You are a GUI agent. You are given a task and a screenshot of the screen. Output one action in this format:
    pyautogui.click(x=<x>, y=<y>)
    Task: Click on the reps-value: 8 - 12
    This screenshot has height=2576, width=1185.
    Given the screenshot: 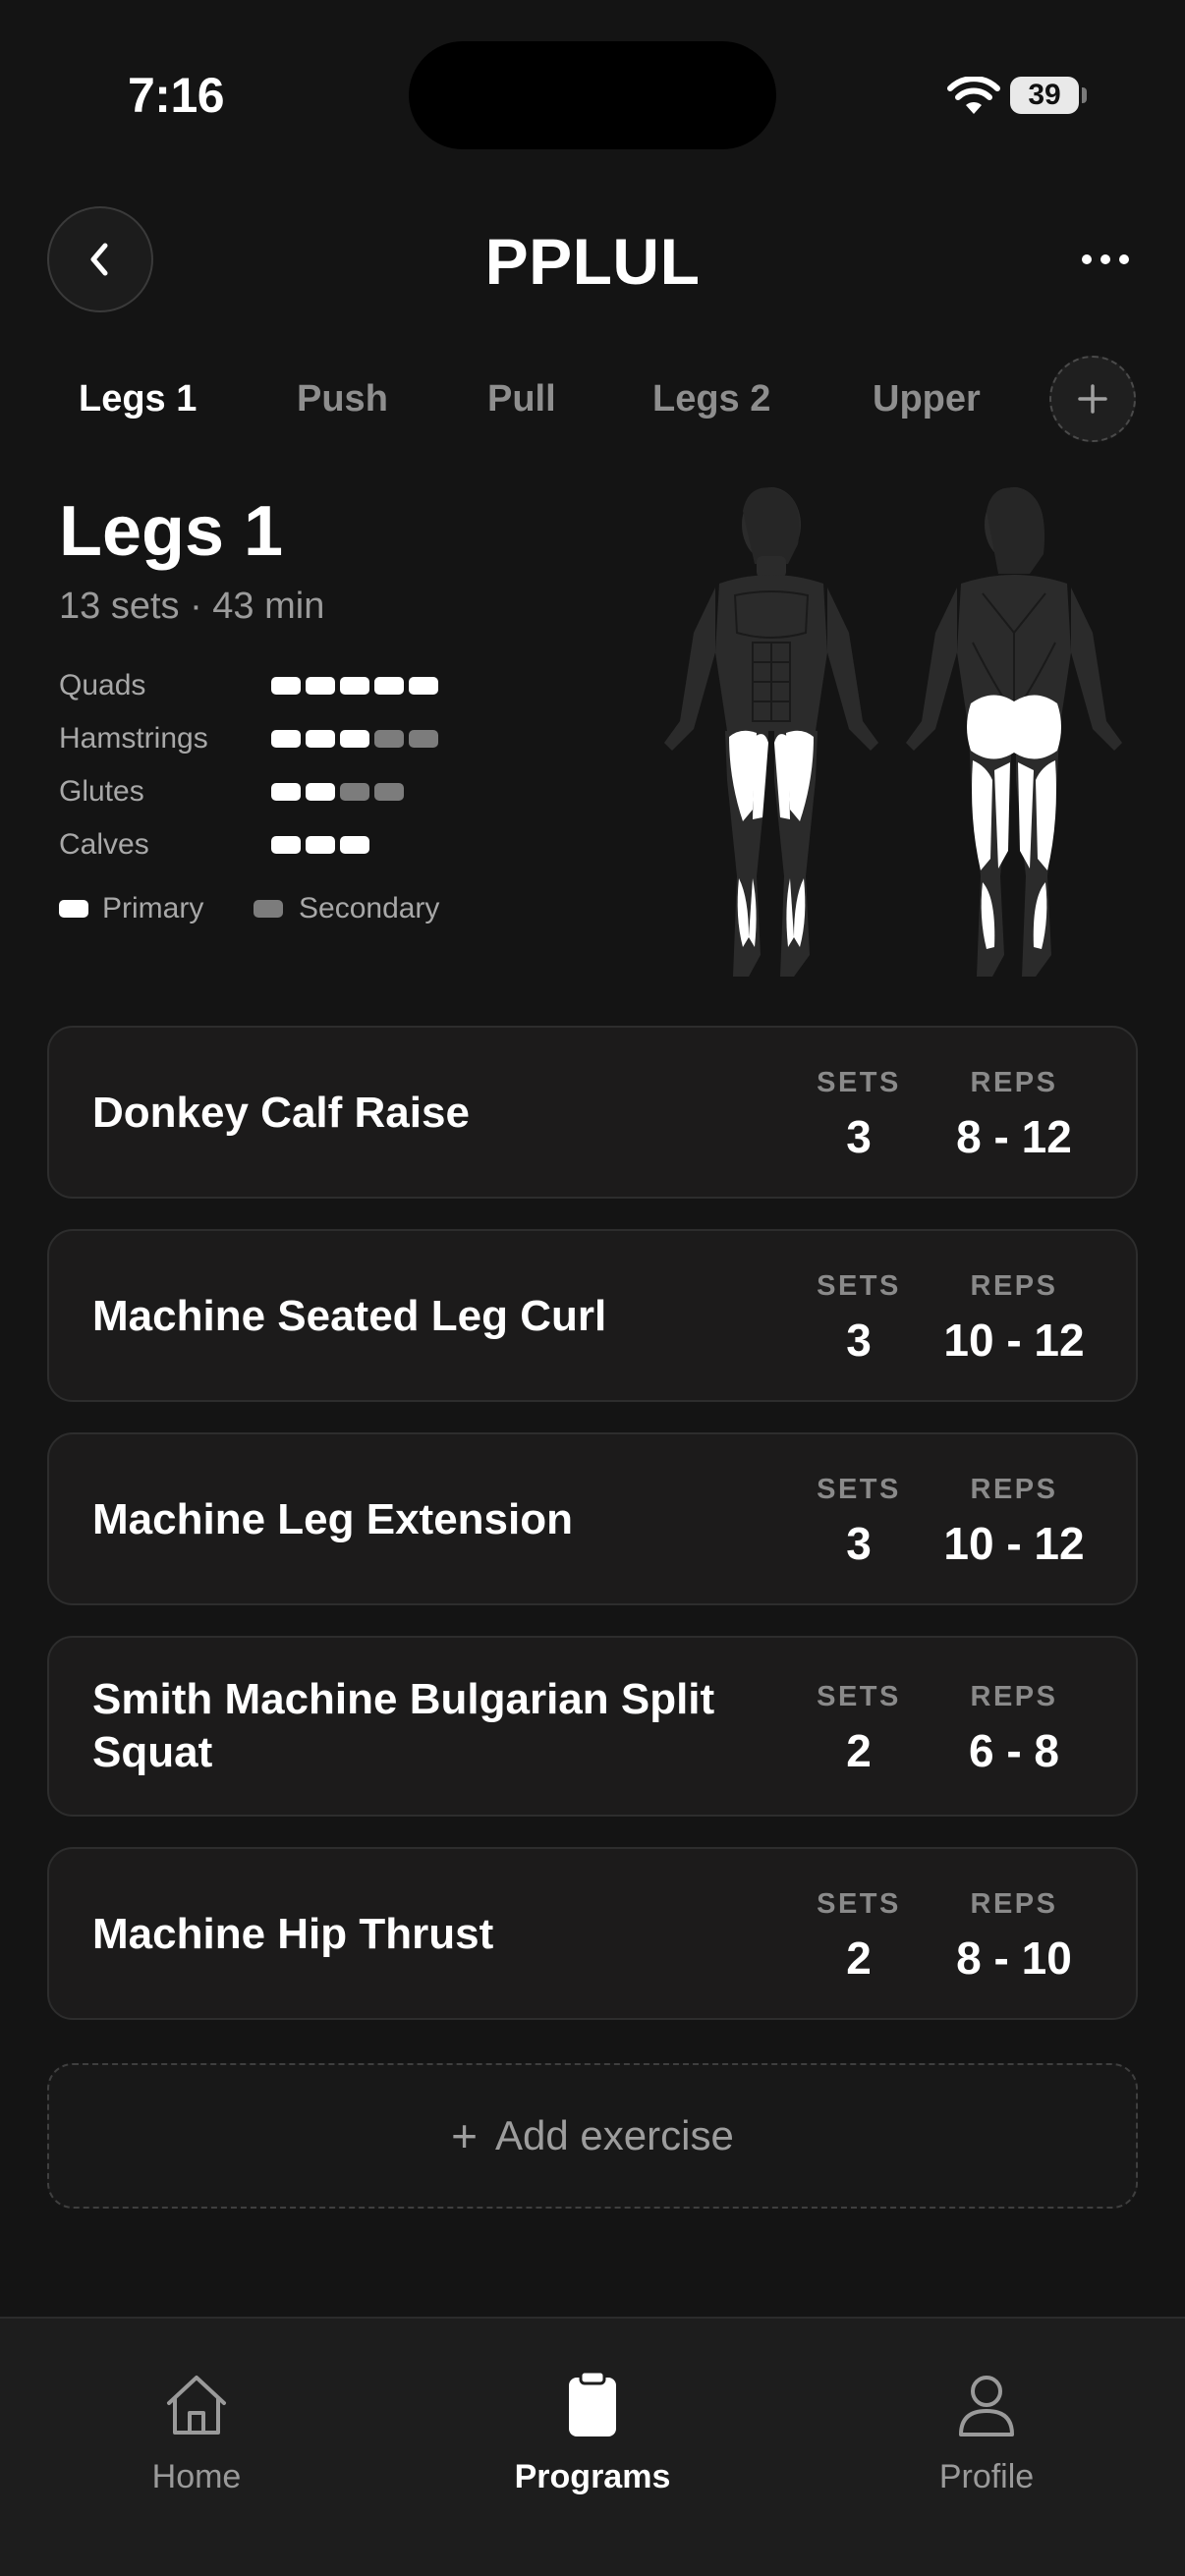 What is the action you would take?
    pyautogui.click(x=1014, y=1136)
    